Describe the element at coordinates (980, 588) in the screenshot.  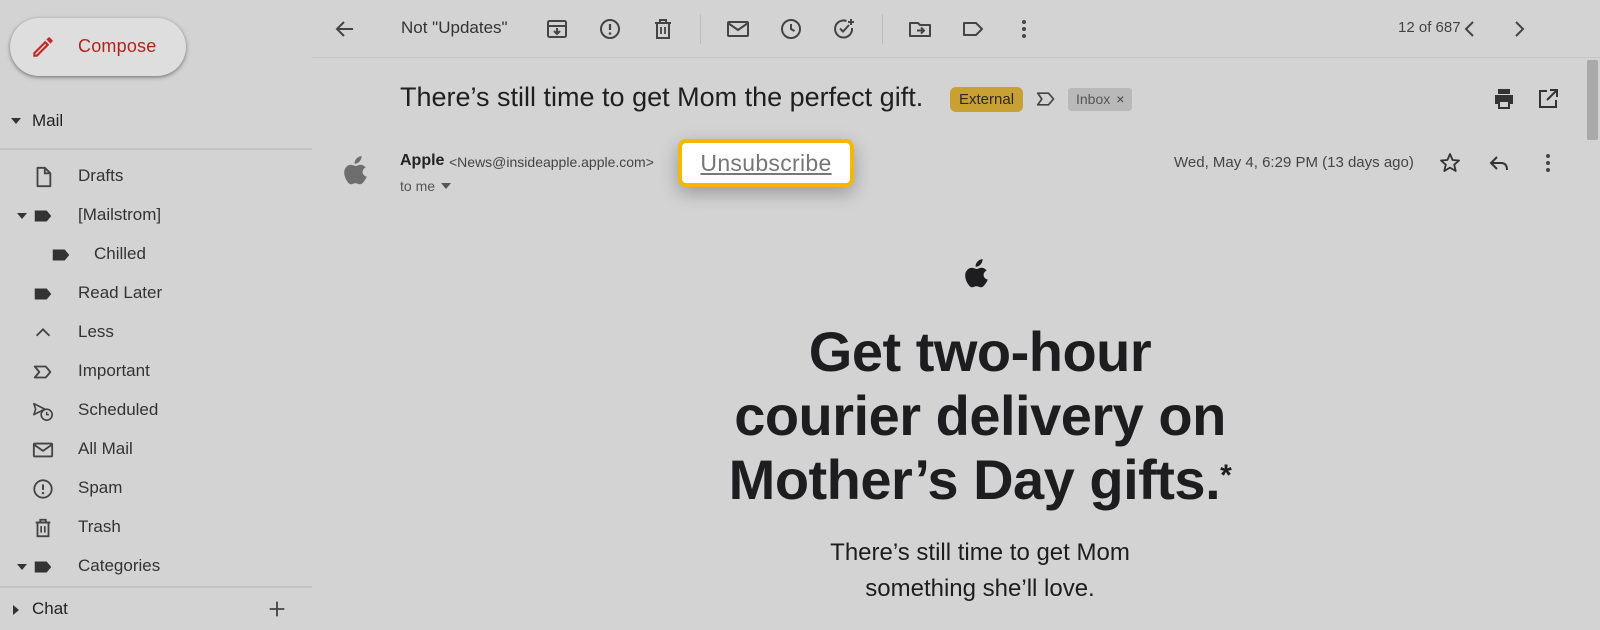
I see `subline-line: something she’ll love.` at that location.